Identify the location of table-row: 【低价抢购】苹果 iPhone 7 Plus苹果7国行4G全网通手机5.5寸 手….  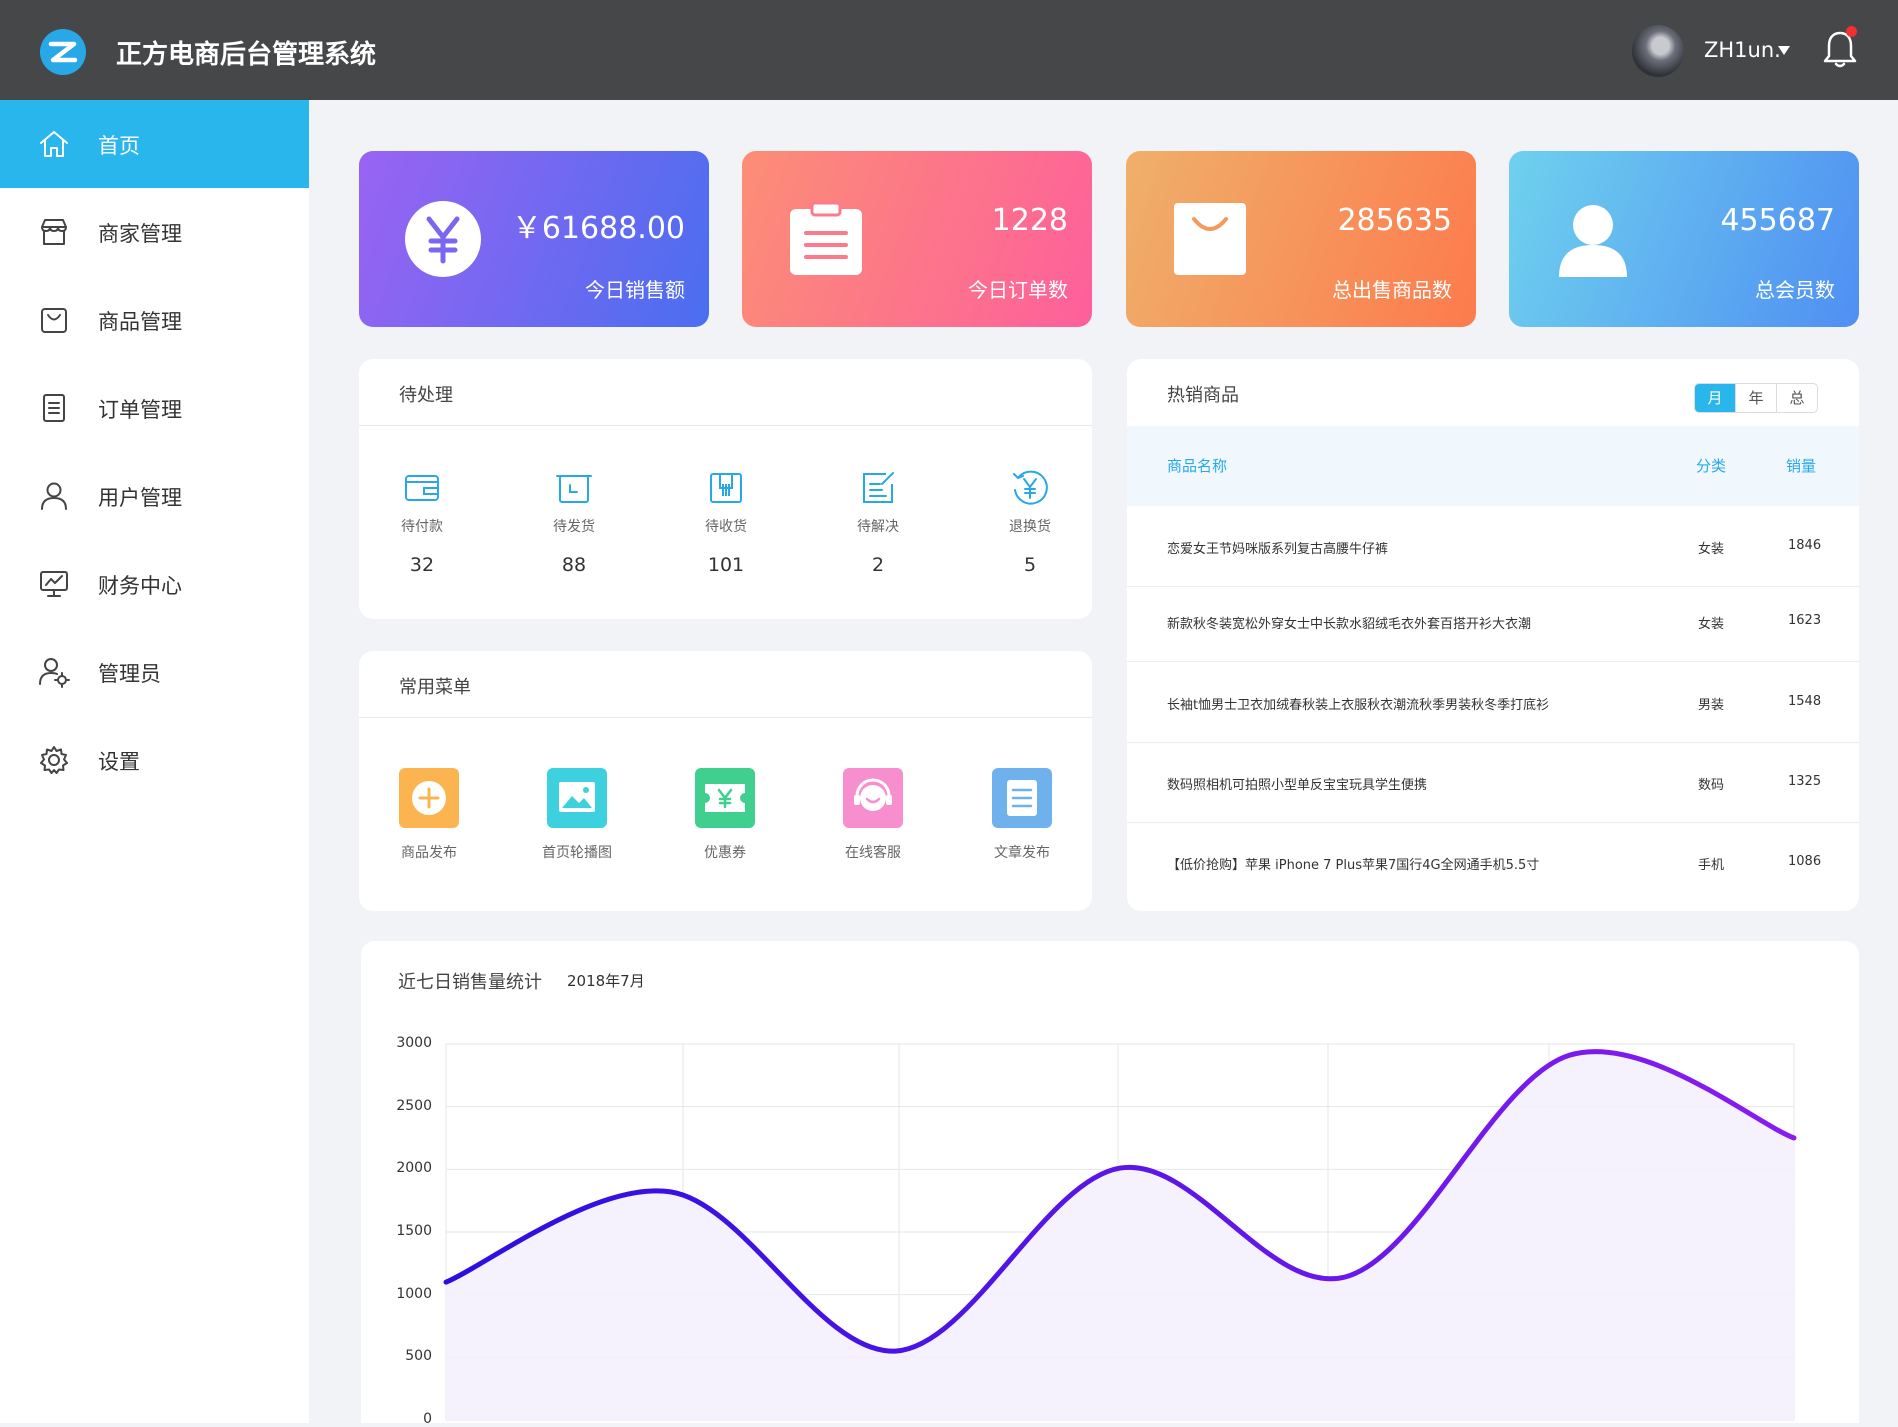
(1493, 862).